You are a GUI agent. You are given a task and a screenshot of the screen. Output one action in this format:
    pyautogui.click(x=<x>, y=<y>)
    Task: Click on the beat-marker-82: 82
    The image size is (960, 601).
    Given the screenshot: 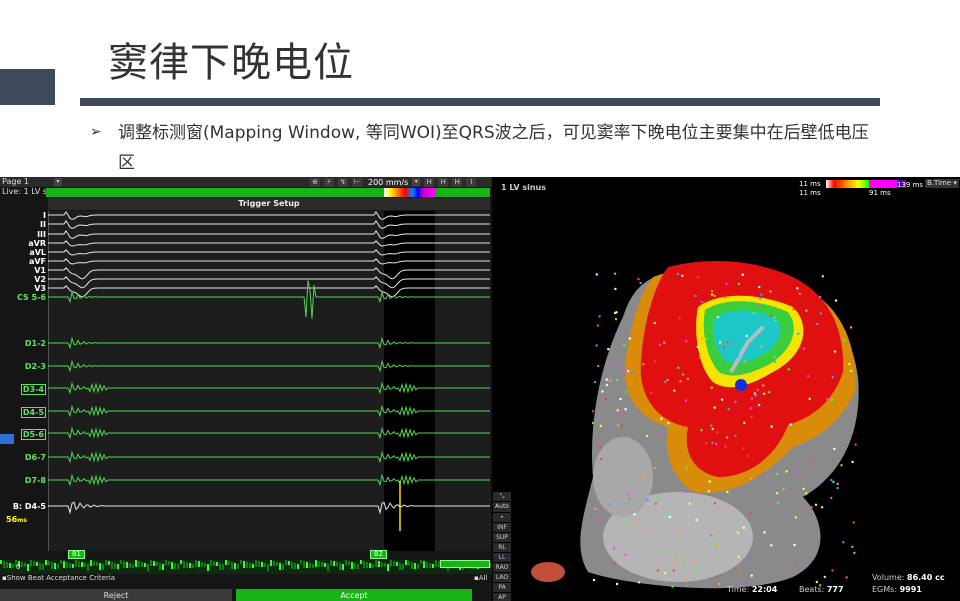 What is the action you would take?
    pyautogui.click(x=378, y=554)
    